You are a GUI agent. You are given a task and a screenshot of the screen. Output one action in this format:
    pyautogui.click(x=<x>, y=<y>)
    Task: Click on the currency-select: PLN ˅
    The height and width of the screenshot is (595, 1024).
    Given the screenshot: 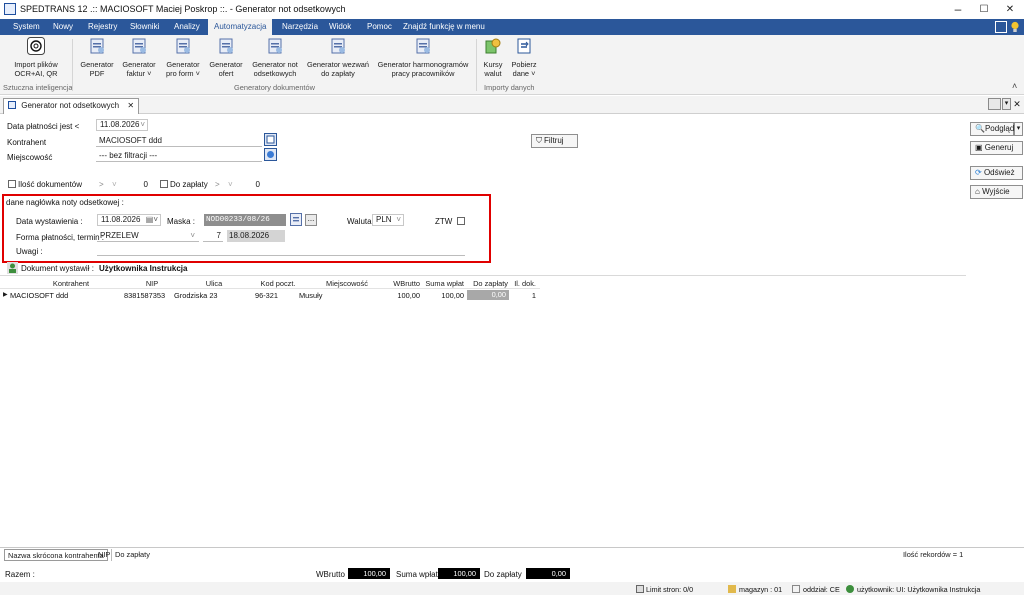 What is the action you would take?
    pyautogui.click(x=388, y=220)
    